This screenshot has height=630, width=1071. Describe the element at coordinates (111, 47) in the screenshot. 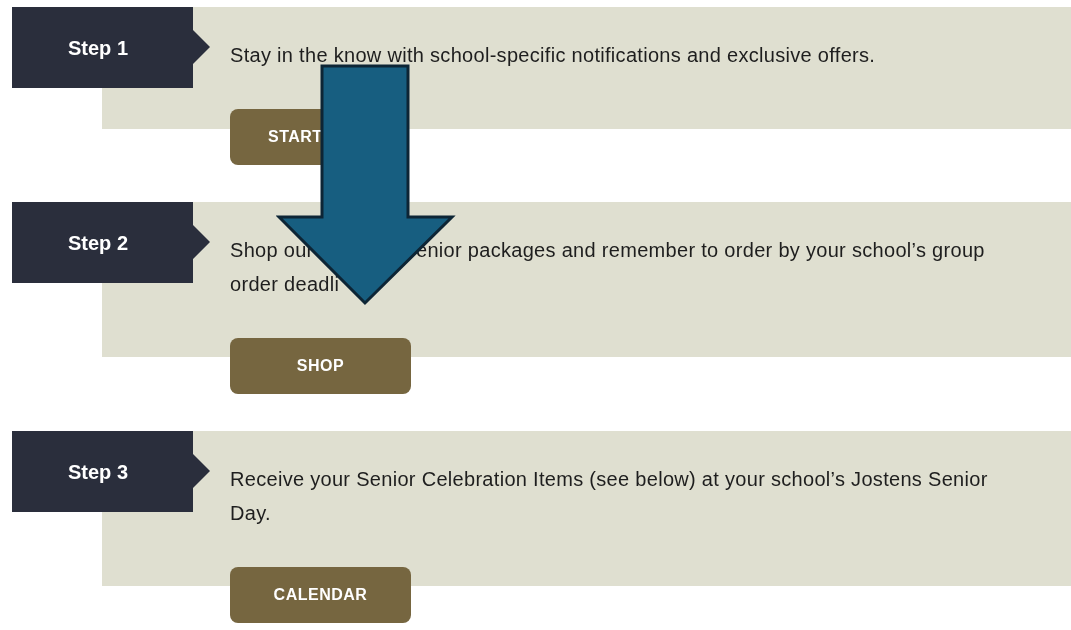

I see `step-label: Step 1` at that location.